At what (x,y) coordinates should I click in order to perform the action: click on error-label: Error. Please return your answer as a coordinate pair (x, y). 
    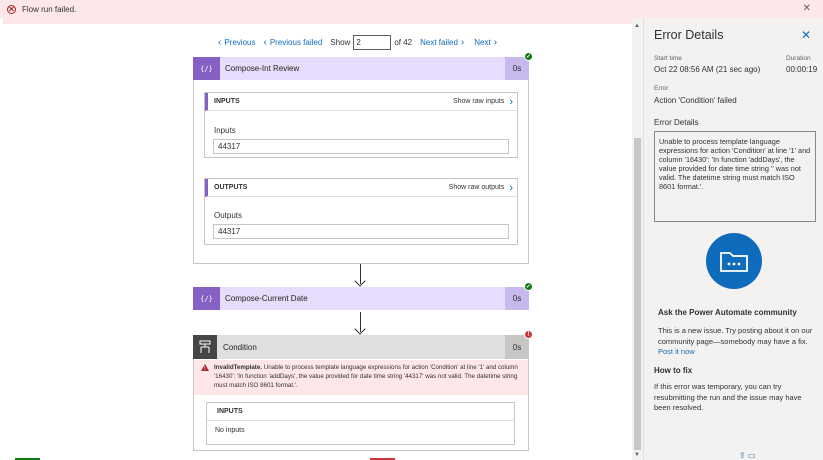
    Looking at the image, I should click on (661, 88).